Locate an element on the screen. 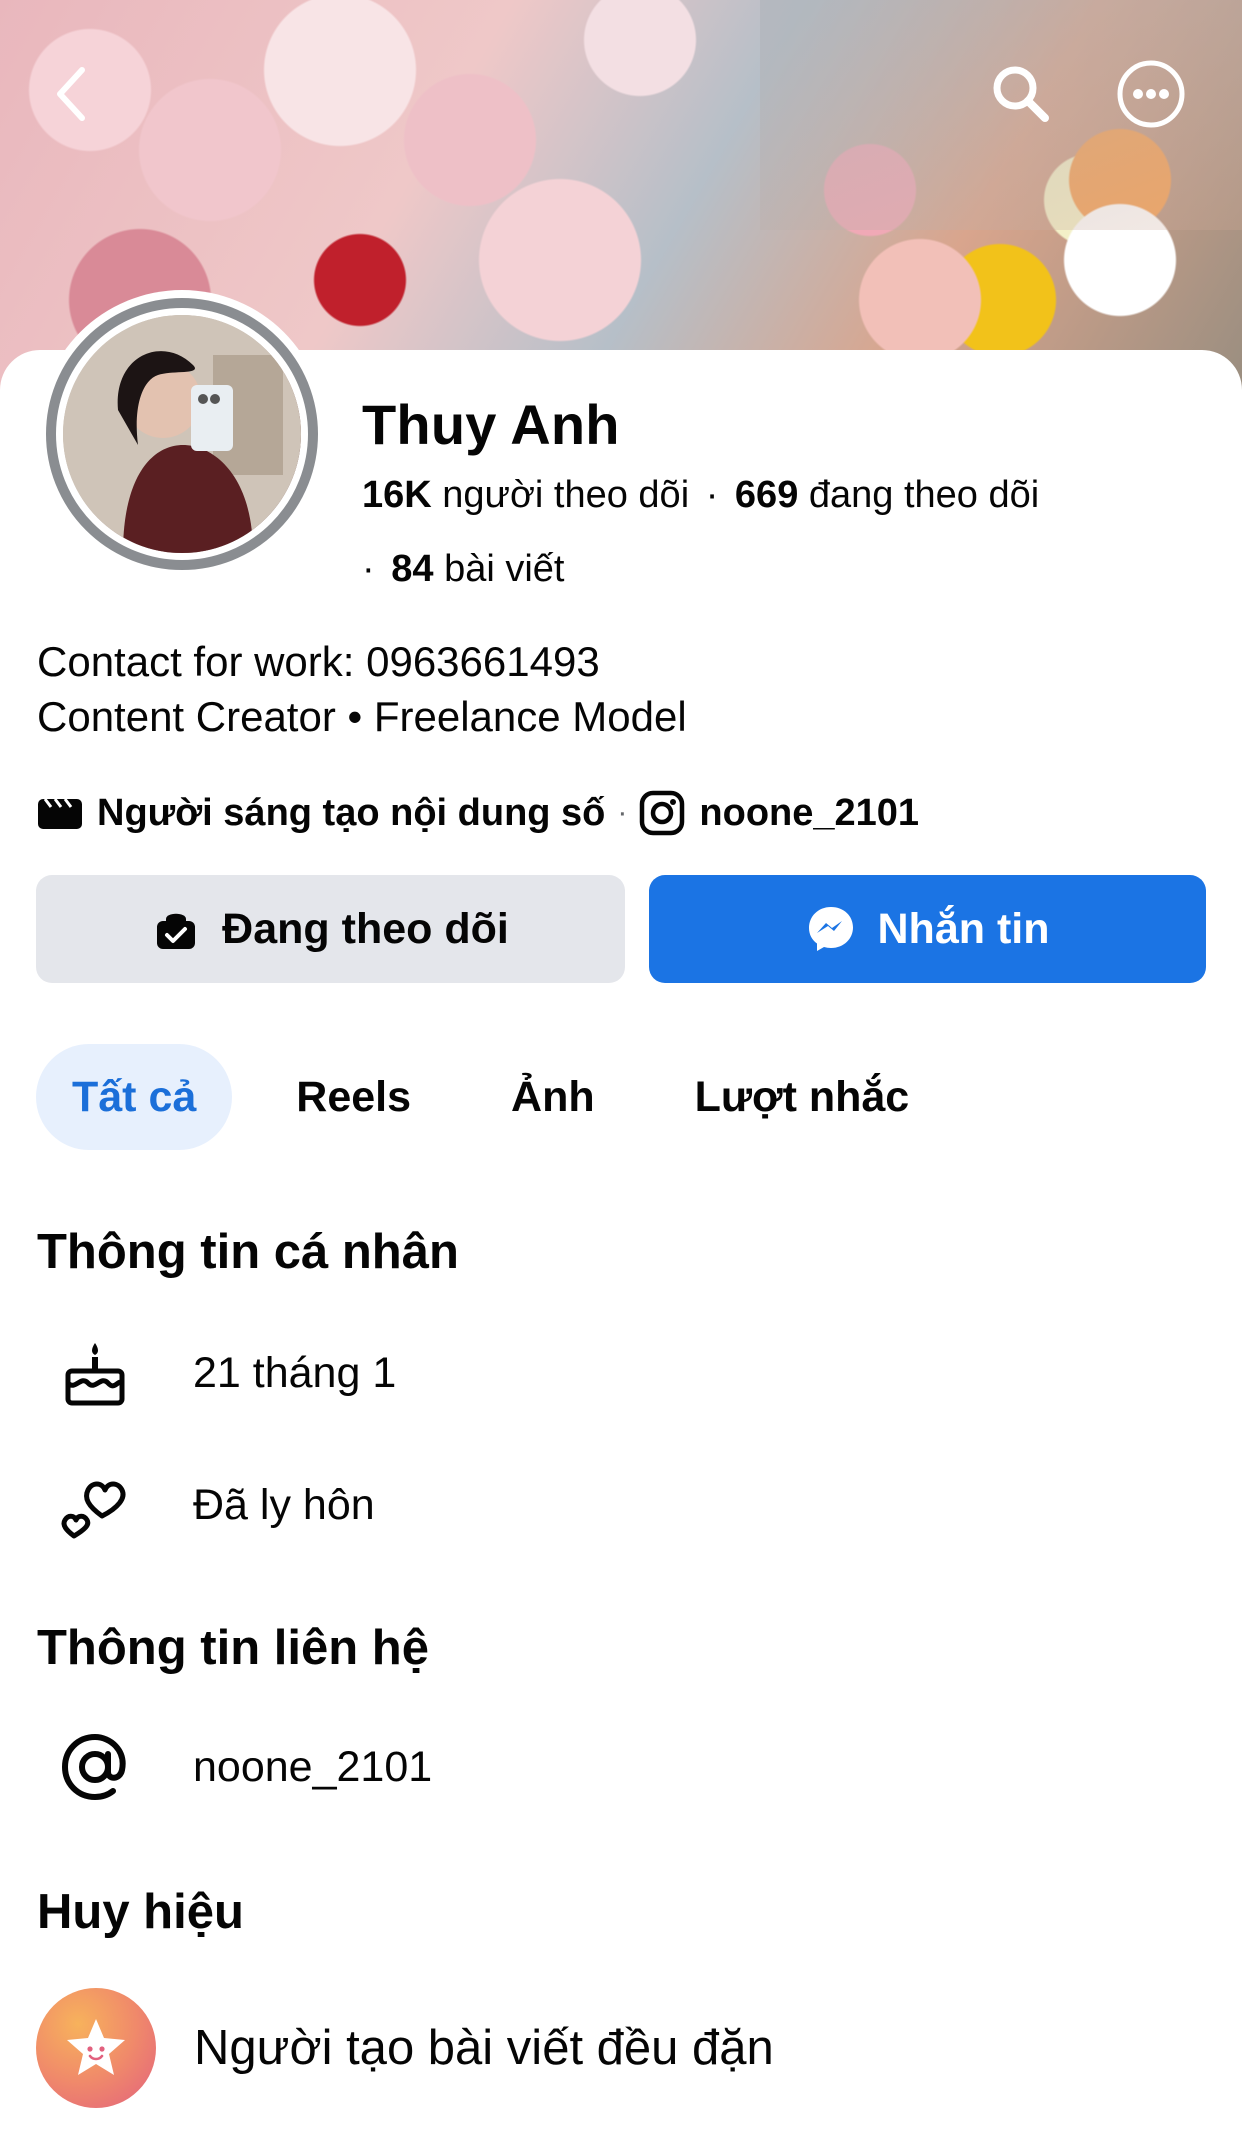 The width and height of the screenshot is (1242, 2146). bio-line-1: Contact for work: 0963661493 is located at coordinates (318, 661).